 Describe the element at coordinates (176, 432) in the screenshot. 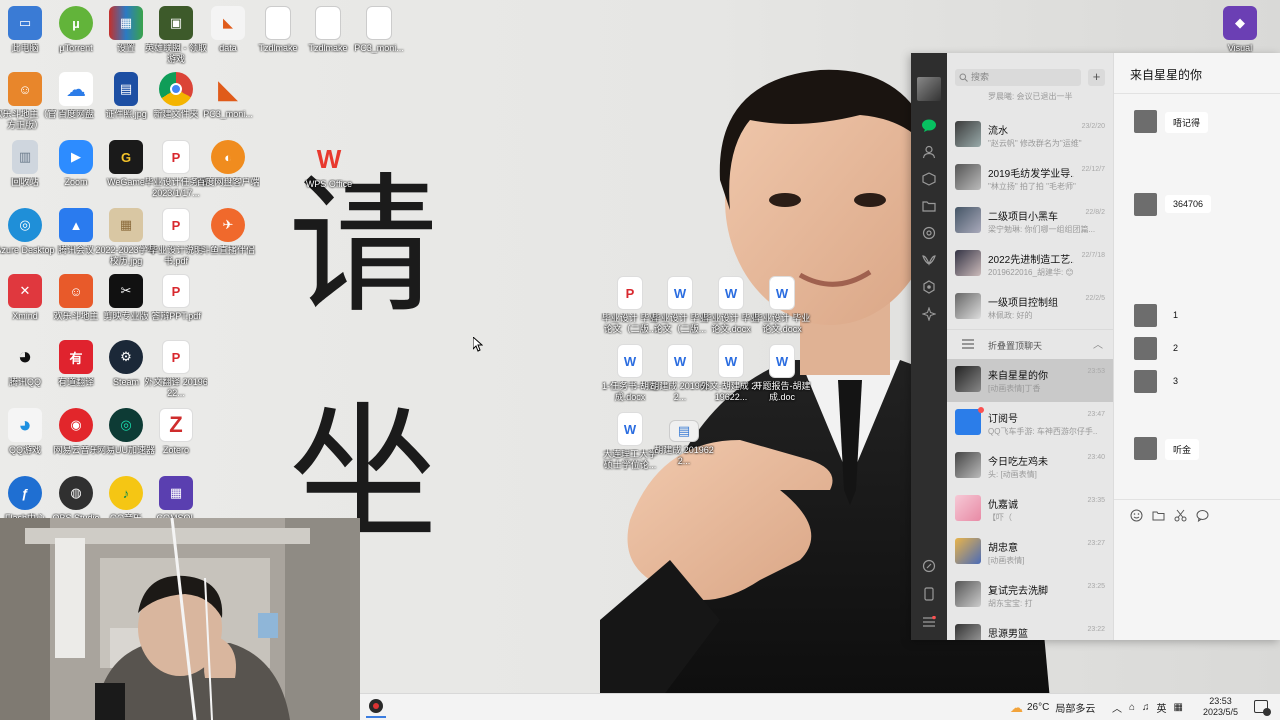

I see `desktop-icon-zotero: Z Zotero` at that location.